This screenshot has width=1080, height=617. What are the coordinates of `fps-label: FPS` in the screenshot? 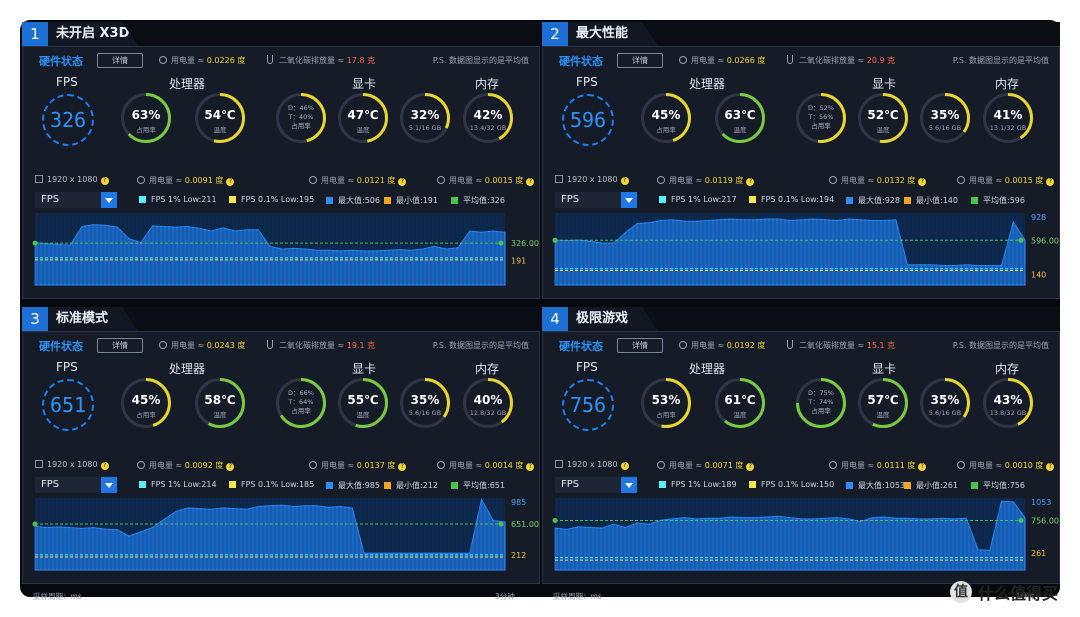 It's located at (67, 367).